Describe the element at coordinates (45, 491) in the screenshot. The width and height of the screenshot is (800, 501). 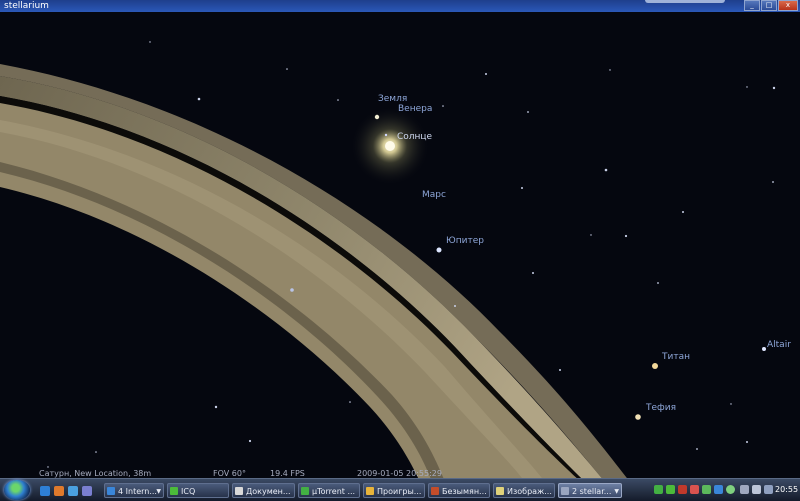
I see `ie-quicklaunch-icon` at that location.